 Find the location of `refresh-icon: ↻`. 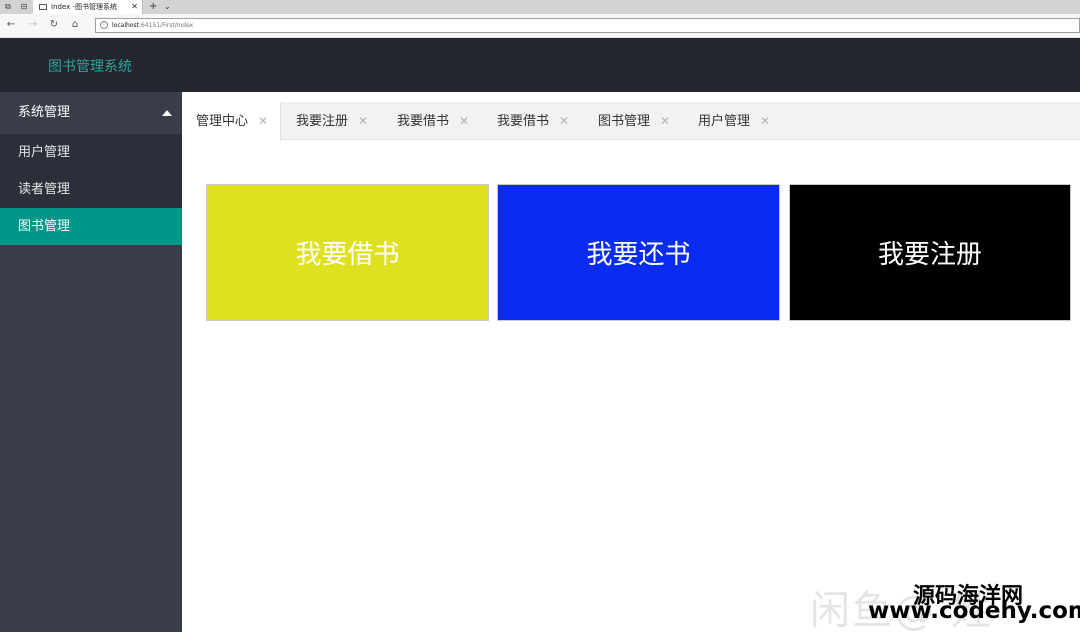

refresh-icon: ↻ is located at coordinates (54, 25).